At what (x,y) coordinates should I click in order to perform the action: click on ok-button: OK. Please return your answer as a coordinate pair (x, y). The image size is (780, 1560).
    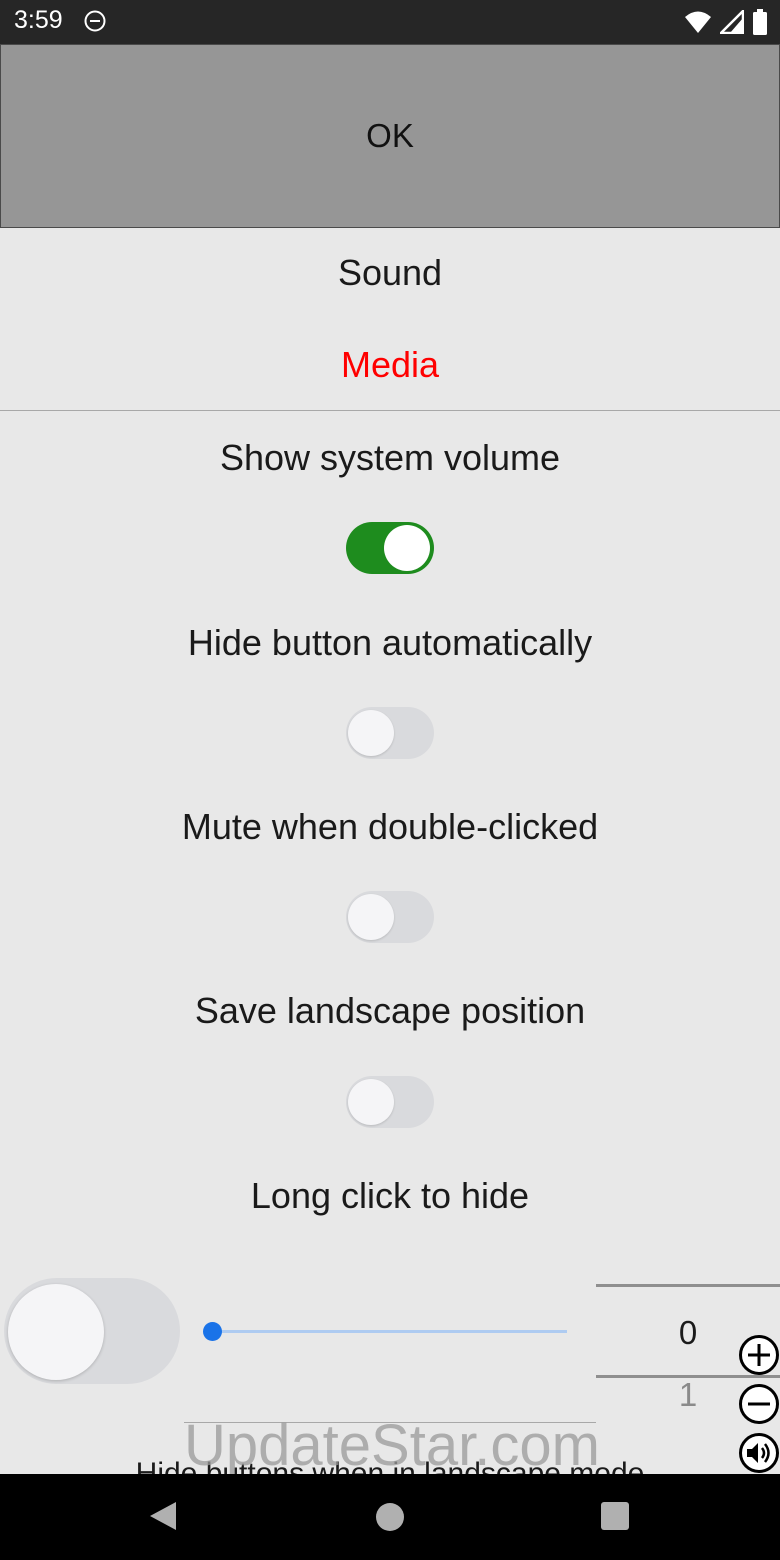
    Looking at the image, I should click on (390, 136).